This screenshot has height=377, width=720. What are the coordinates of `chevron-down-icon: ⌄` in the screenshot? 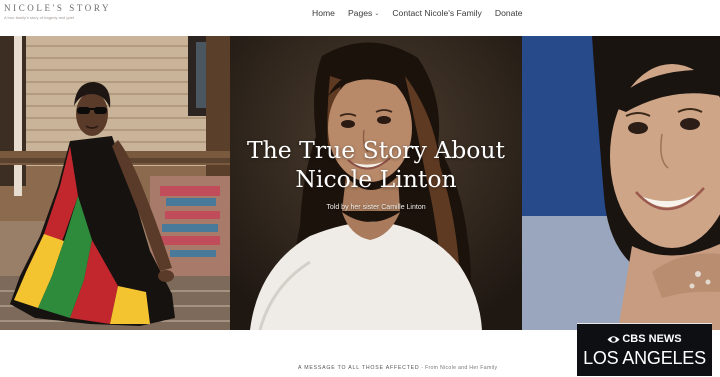 It's located at (377, 13).